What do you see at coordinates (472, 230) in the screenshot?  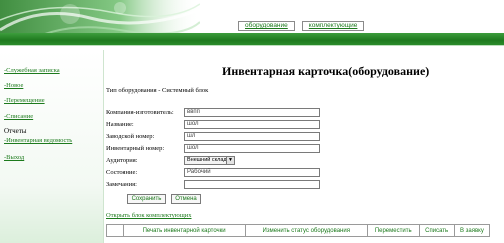 I see `add-to-request-action: В заявку` at bounding box center [472, 230].